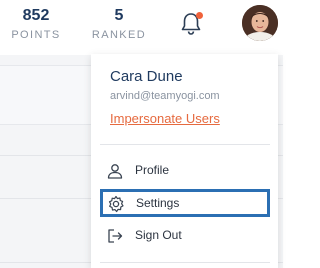  I want to click on sign-out-icon, so click(115, 236).